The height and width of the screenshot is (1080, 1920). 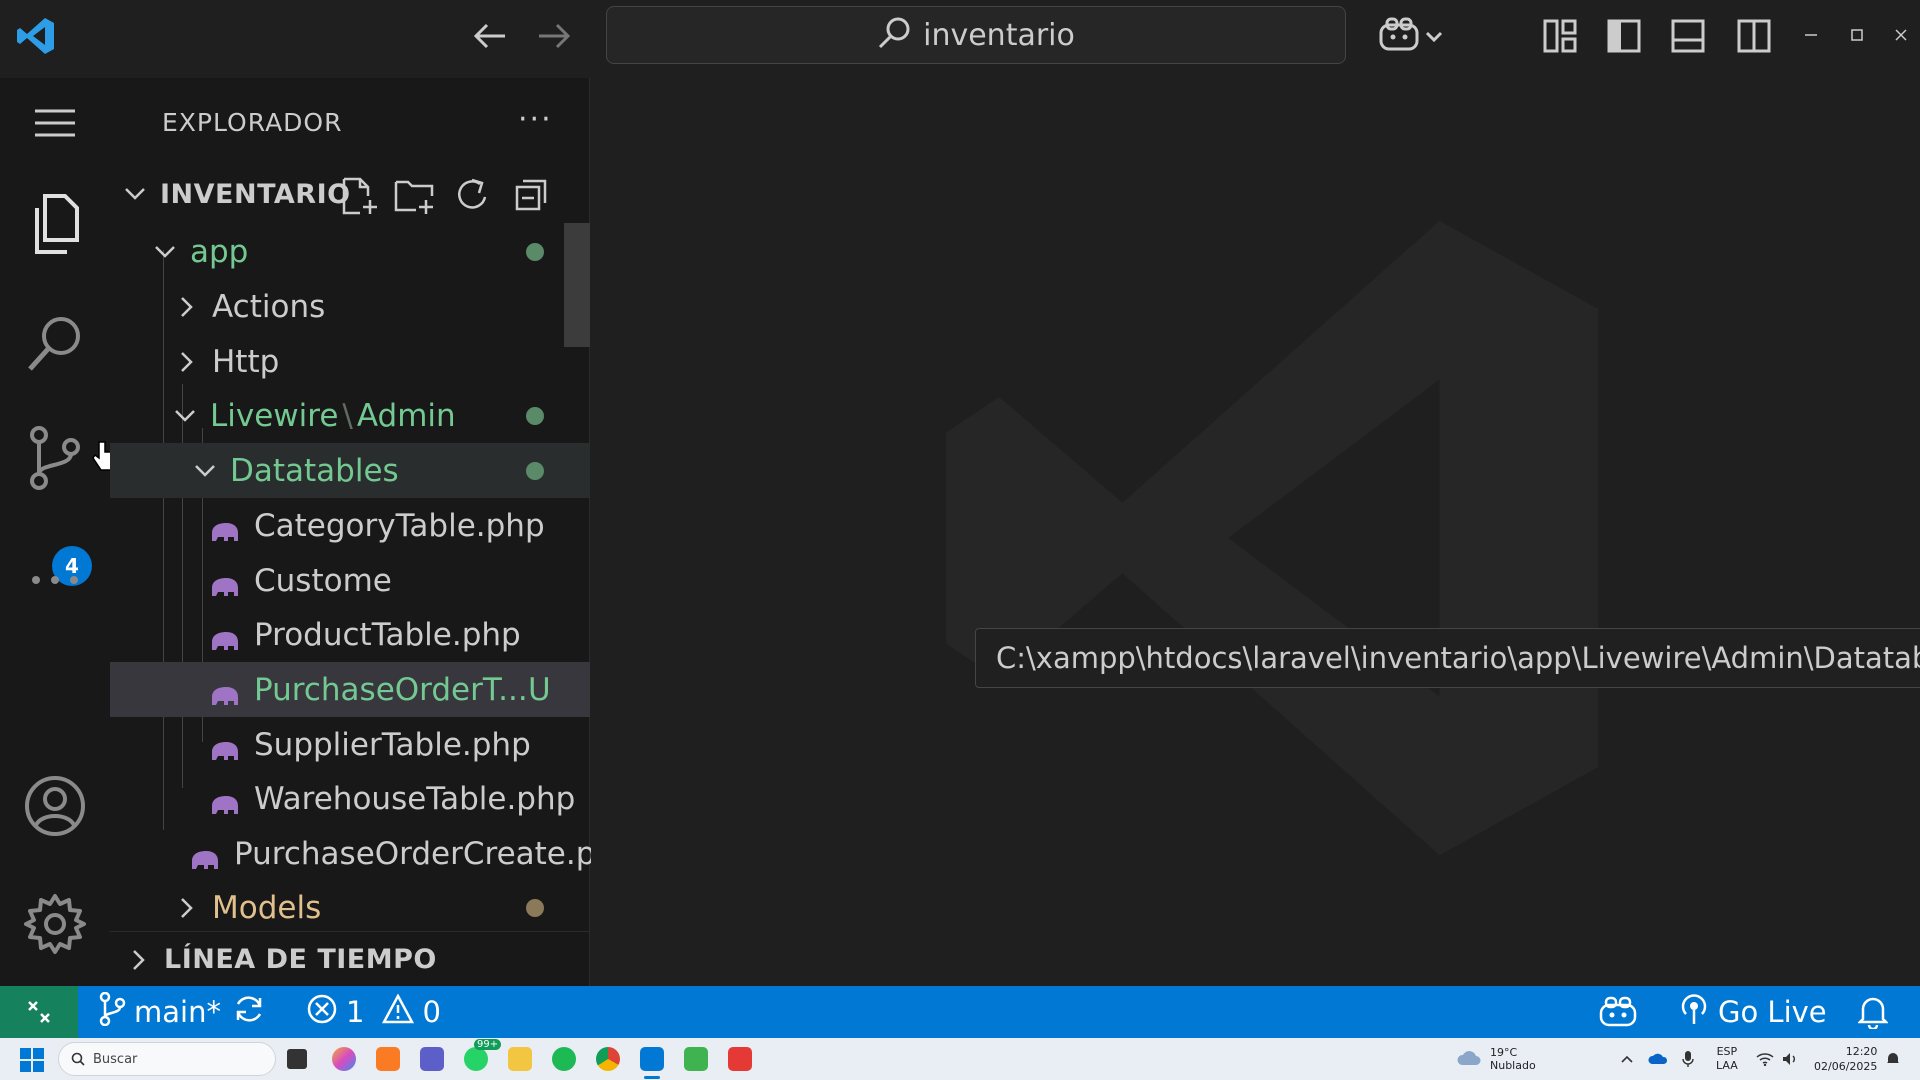 What do you see at coordinates (1560, 36) in the screenshot?
I see `customize-layout-icon` at bounding box center [1560, 36].